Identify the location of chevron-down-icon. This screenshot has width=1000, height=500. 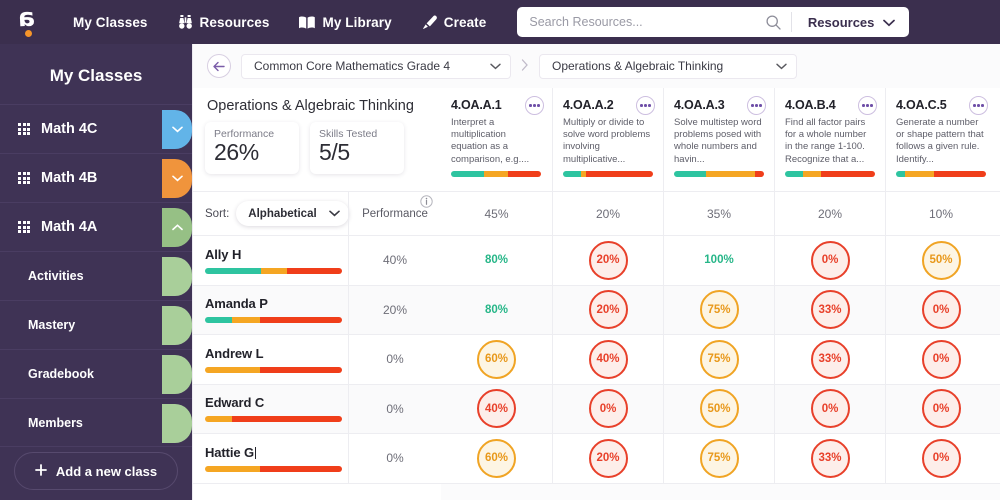
(177, 178).